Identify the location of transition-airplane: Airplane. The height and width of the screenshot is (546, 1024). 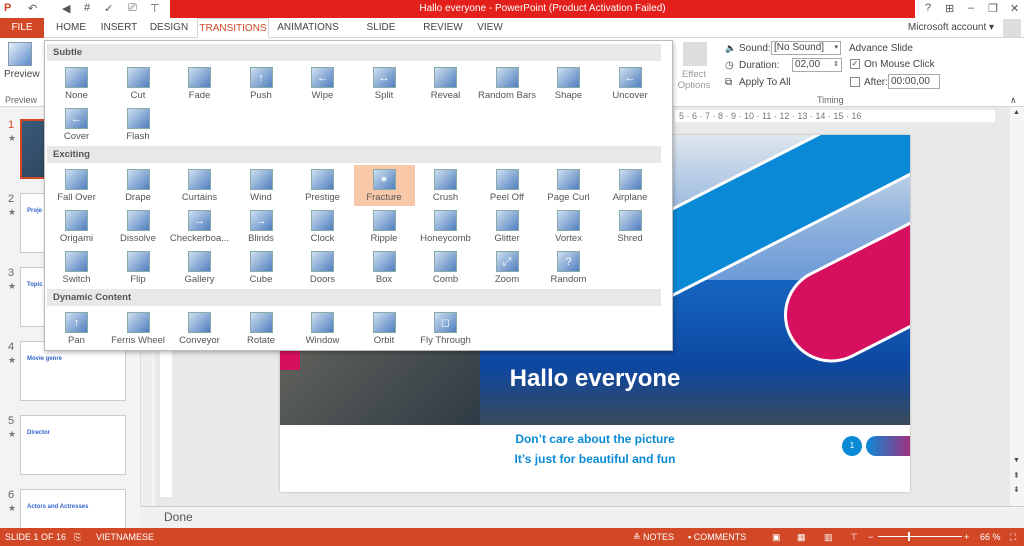
(630, 185).